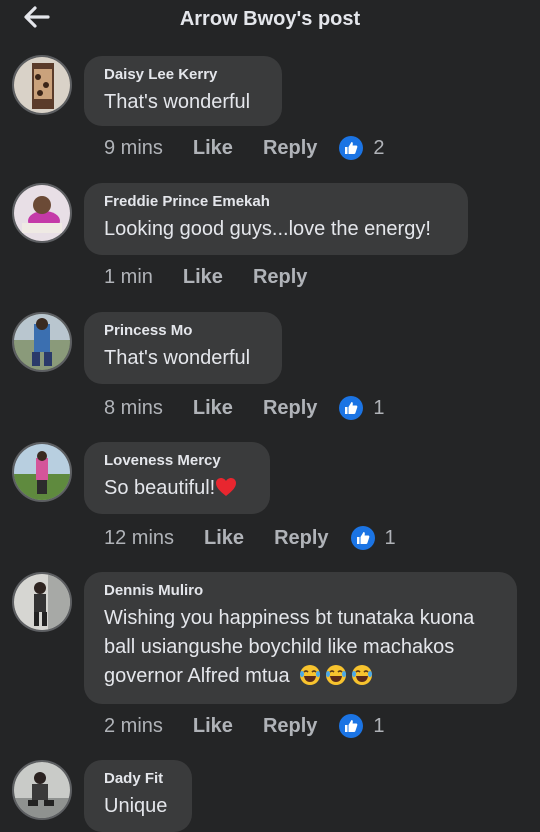 The width and height of the screenshot is (540, 832). I want to click on comment-time: 1 min, so click(128, 277).